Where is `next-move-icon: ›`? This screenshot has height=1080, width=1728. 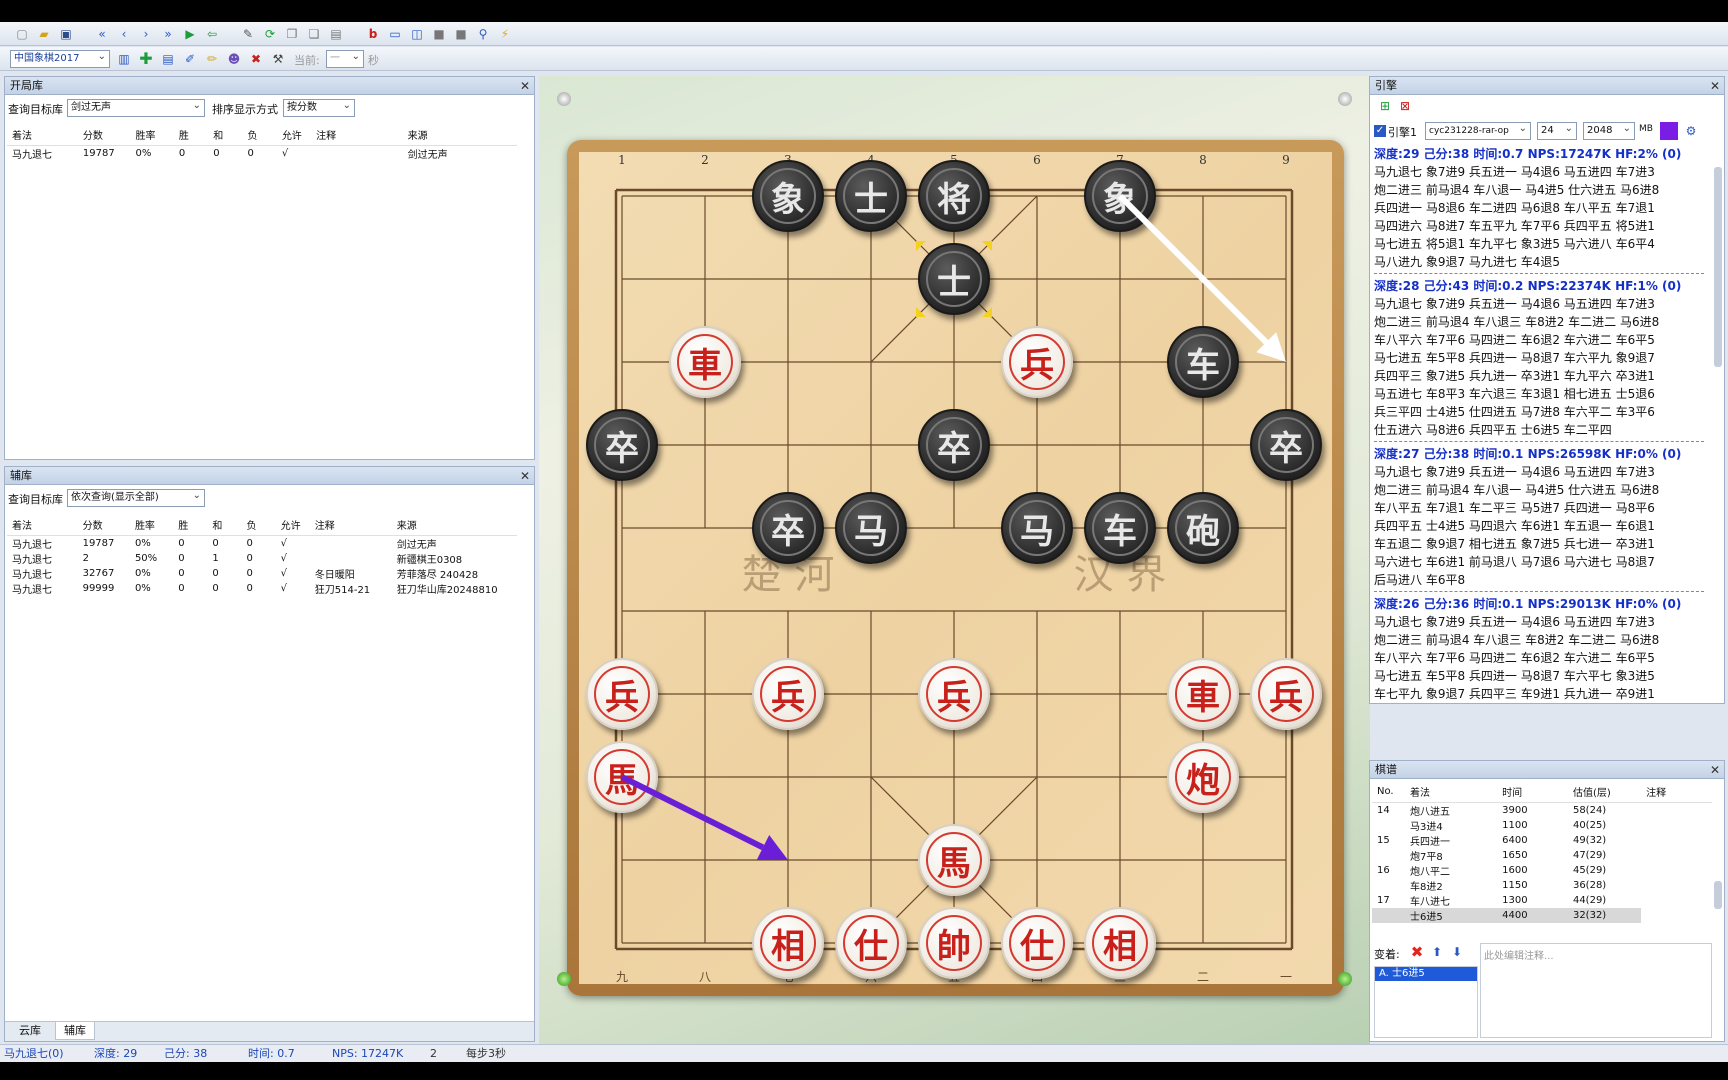
next-move-icon: › is located at coordinates (146, 34).